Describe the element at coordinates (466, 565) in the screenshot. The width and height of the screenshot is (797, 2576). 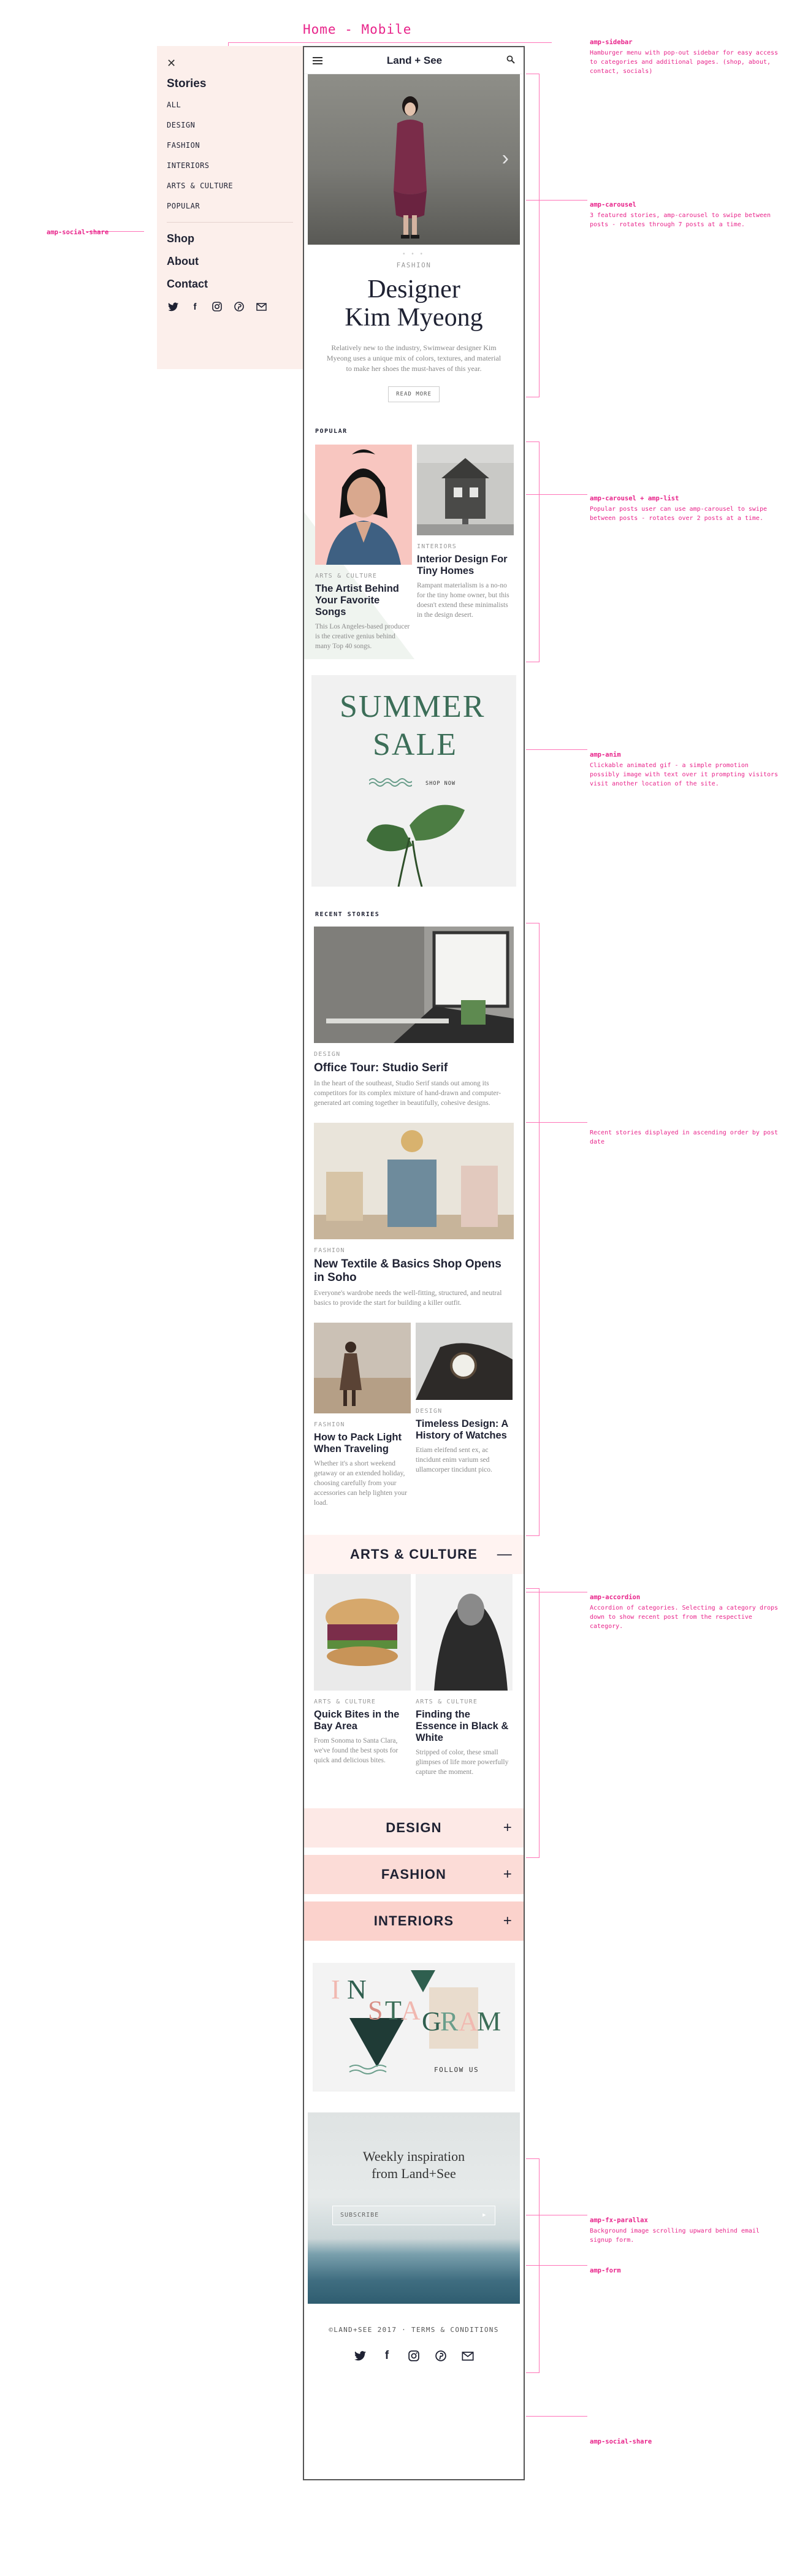
I see `card-title: Interior Design For Tiny Homes` at that location.